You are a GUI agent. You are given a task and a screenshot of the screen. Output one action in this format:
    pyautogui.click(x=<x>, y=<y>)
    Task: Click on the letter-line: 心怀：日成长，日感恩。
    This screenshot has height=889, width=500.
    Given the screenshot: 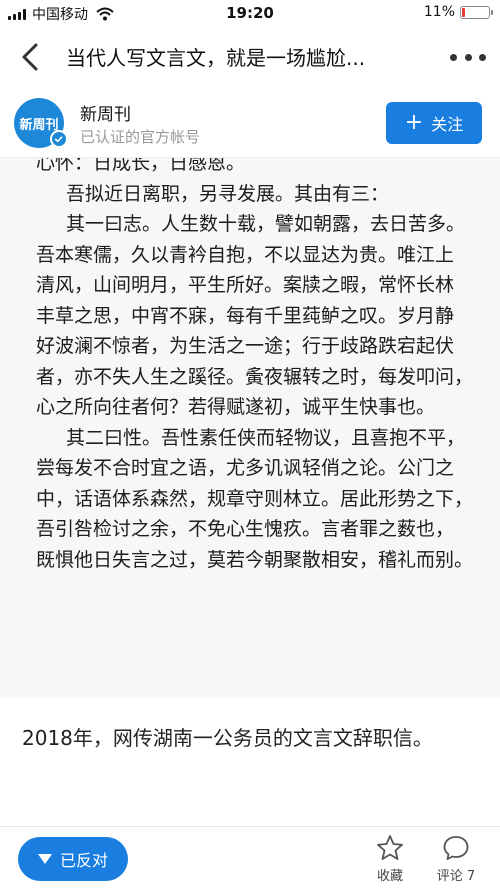 What is the action you would take?
    pyautogui.click(x=141, y=166)
    